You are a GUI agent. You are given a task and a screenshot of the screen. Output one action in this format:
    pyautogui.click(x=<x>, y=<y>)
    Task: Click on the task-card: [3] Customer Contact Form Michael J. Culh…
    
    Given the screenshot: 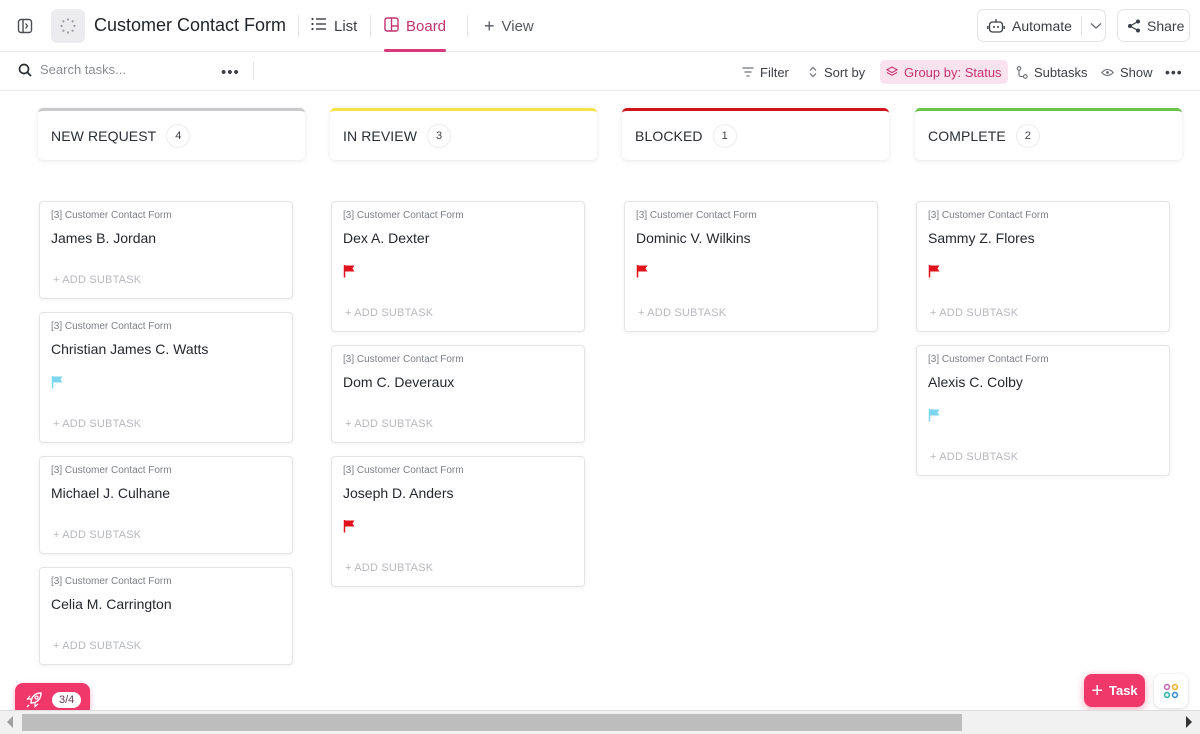 What is the action you would take?
    pyautogui.click(x=166, y=505)
    